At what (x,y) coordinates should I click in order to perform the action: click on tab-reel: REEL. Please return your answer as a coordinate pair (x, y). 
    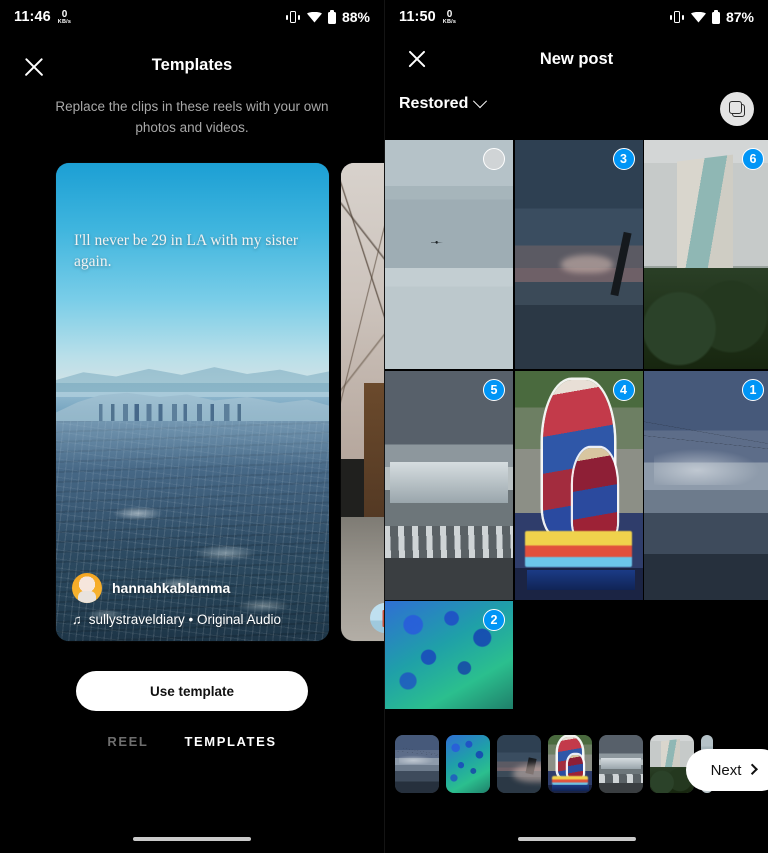
    Looking at the image, I should click on (127, 741).